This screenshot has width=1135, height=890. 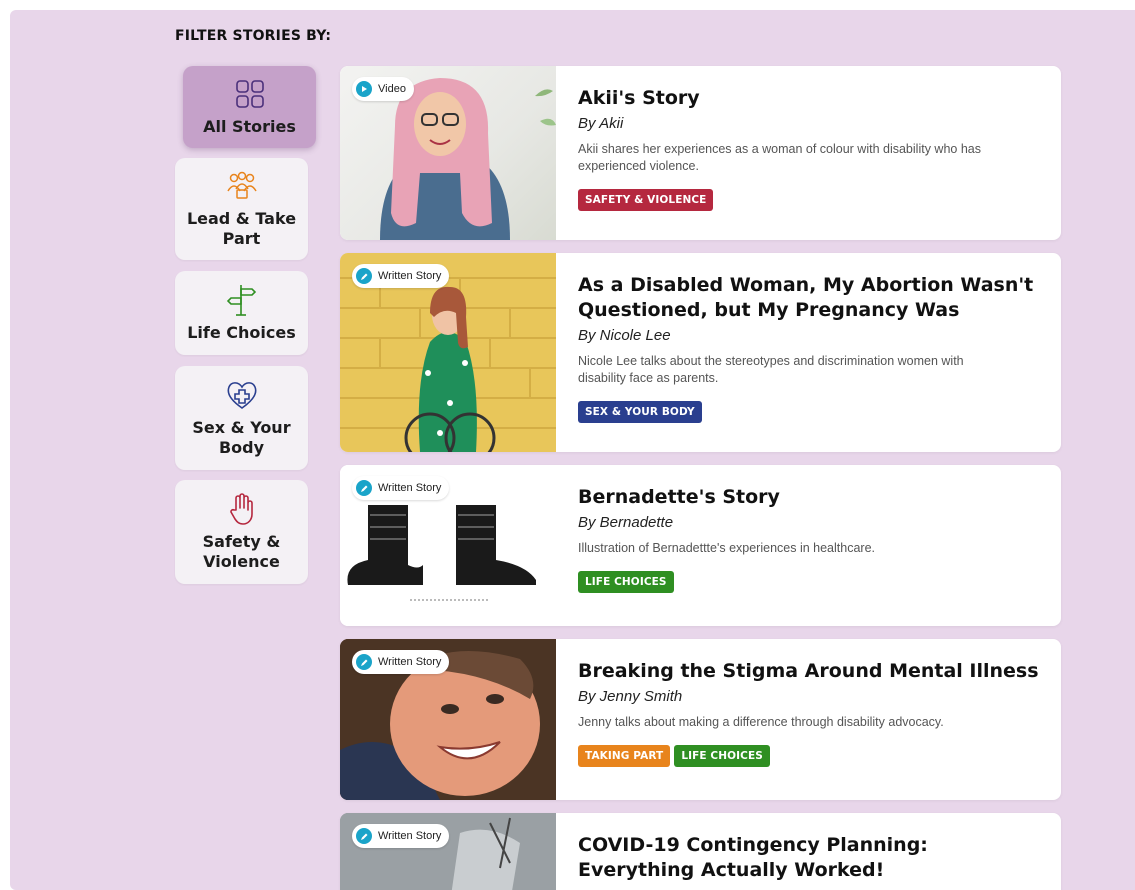 I want to click on story-tags: LIFE CHOICES, so click(x=809, y=582).